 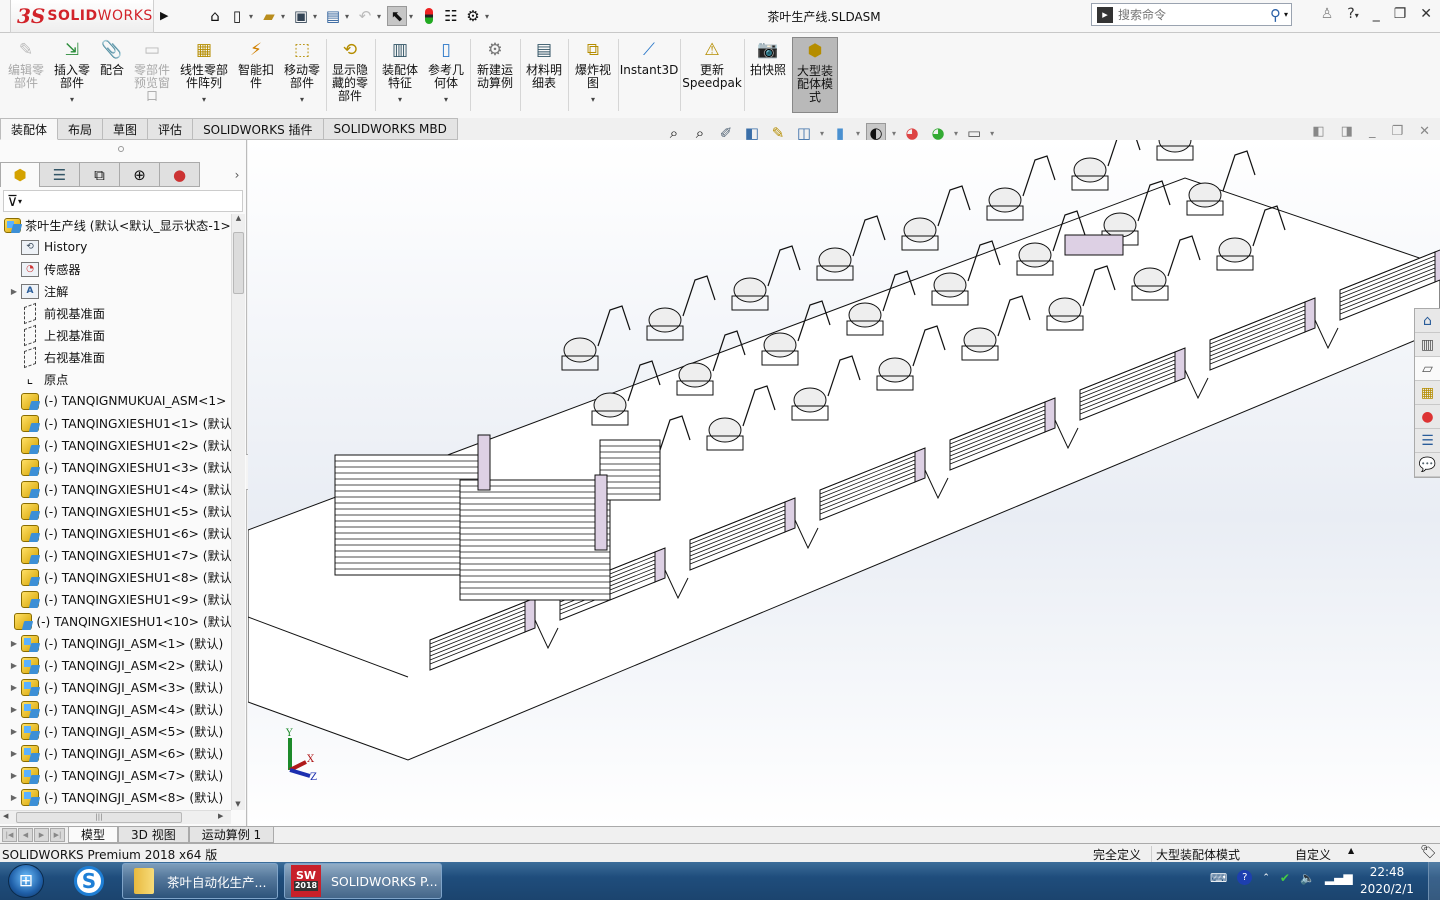 What do you see at coordinates (1428, 852) in the screenshot?
I see `tag-icon: 🏷` at bounding box center [1428, 852].